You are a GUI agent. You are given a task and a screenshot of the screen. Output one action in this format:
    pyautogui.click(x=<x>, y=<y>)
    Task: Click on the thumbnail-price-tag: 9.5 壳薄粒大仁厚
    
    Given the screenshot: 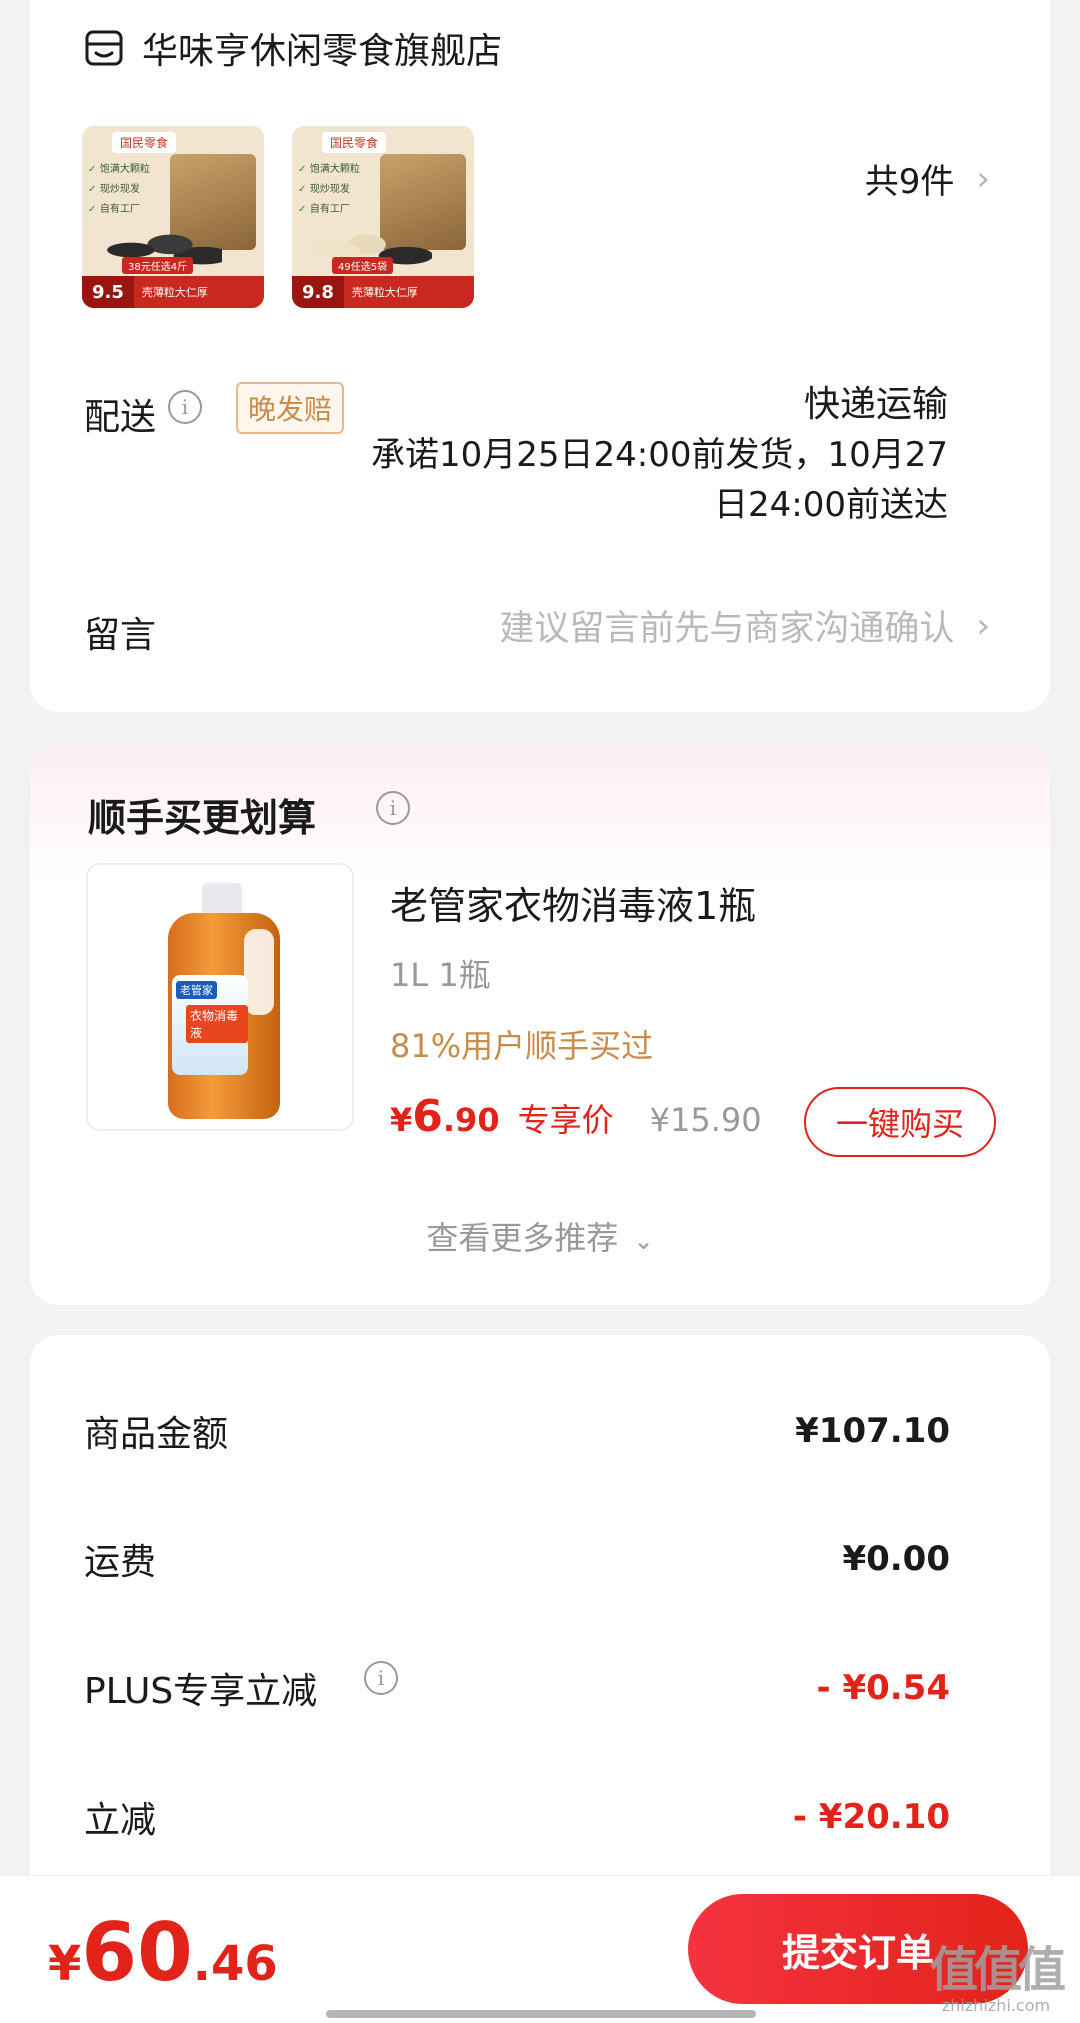 What is the action you would take?
    pyautogui.click(x=173, y=292)
    